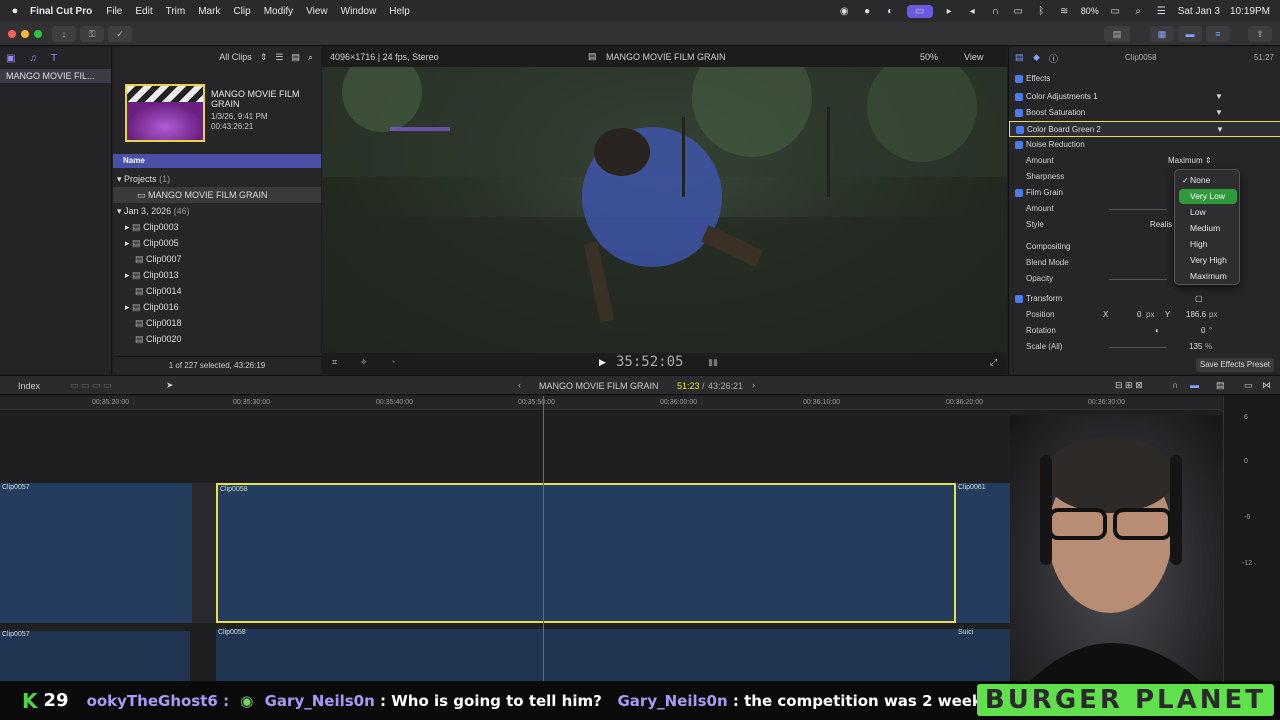  What do you see at coordinates (279, 57) in the screenshot?
I see `clip-appearance-icon: ☰` at bounding box center [279, 57].